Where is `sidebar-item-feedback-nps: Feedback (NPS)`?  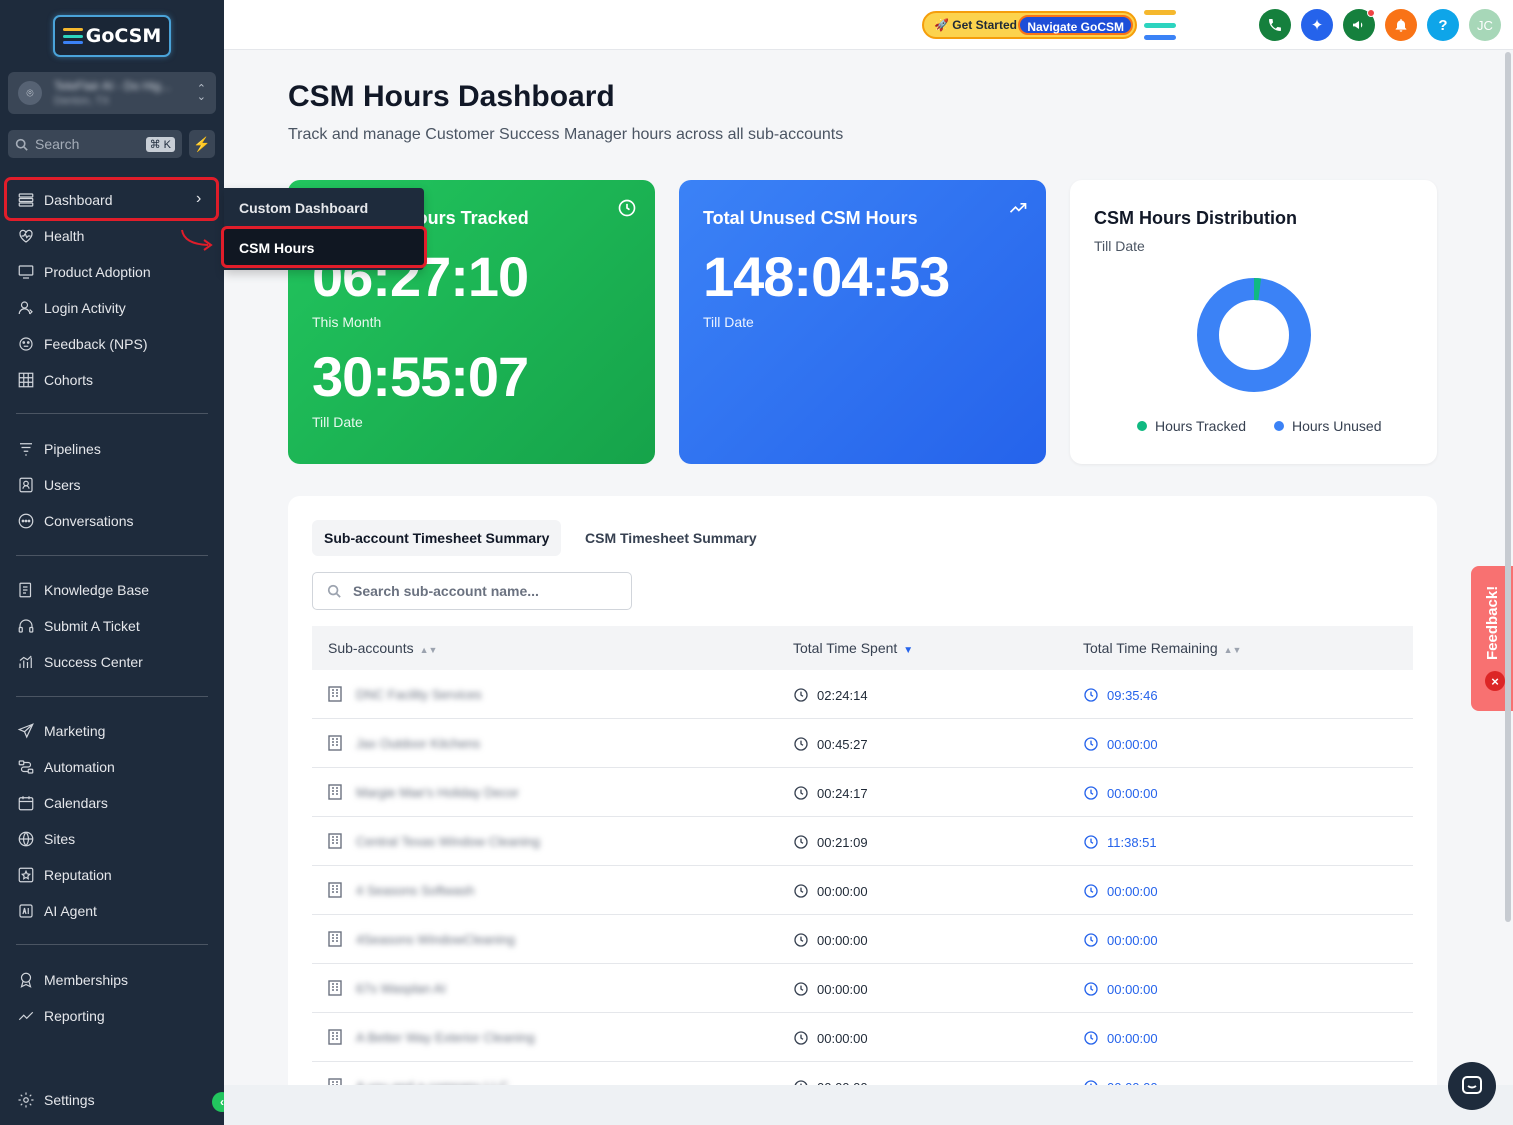 sidebar-item-feedback-nps: Feedback (NPS) is located at coordinates (112, 344).